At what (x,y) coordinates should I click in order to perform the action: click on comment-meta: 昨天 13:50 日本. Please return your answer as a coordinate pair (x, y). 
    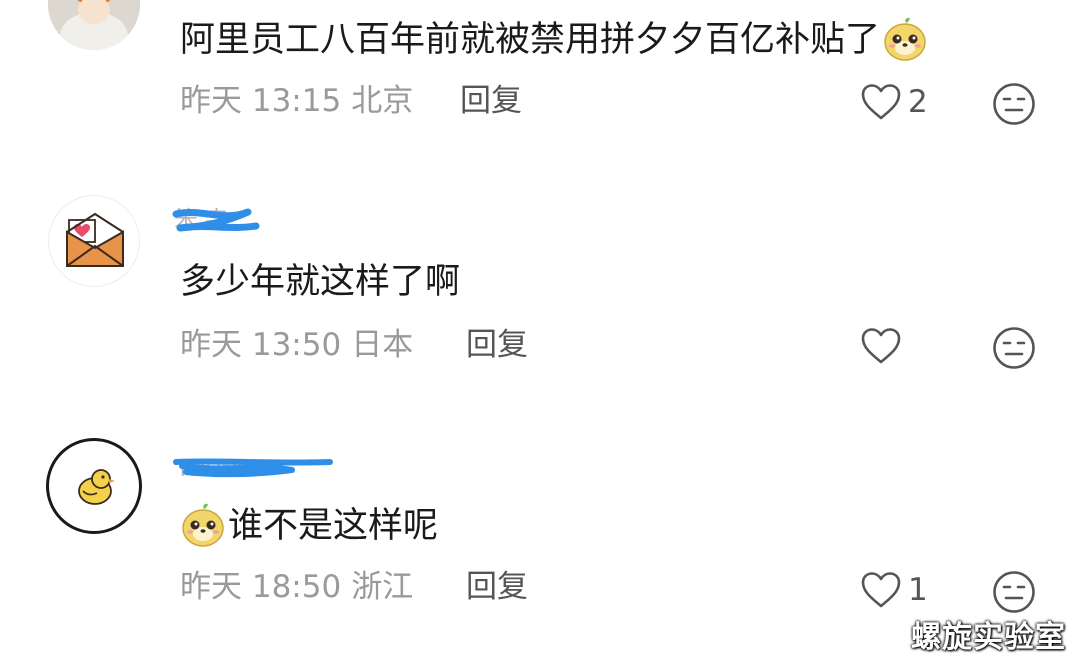
    Looking at the image, I should click on (296, 345).